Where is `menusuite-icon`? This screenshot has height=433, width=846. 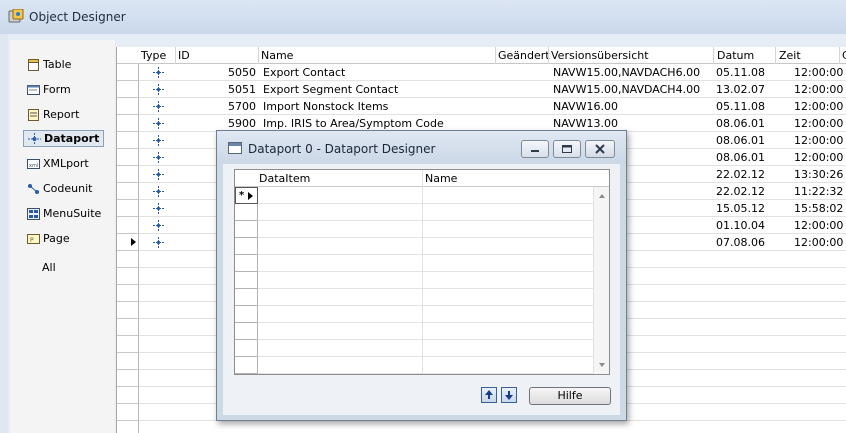
menusuite-icon is located at coordinates (33, 213).